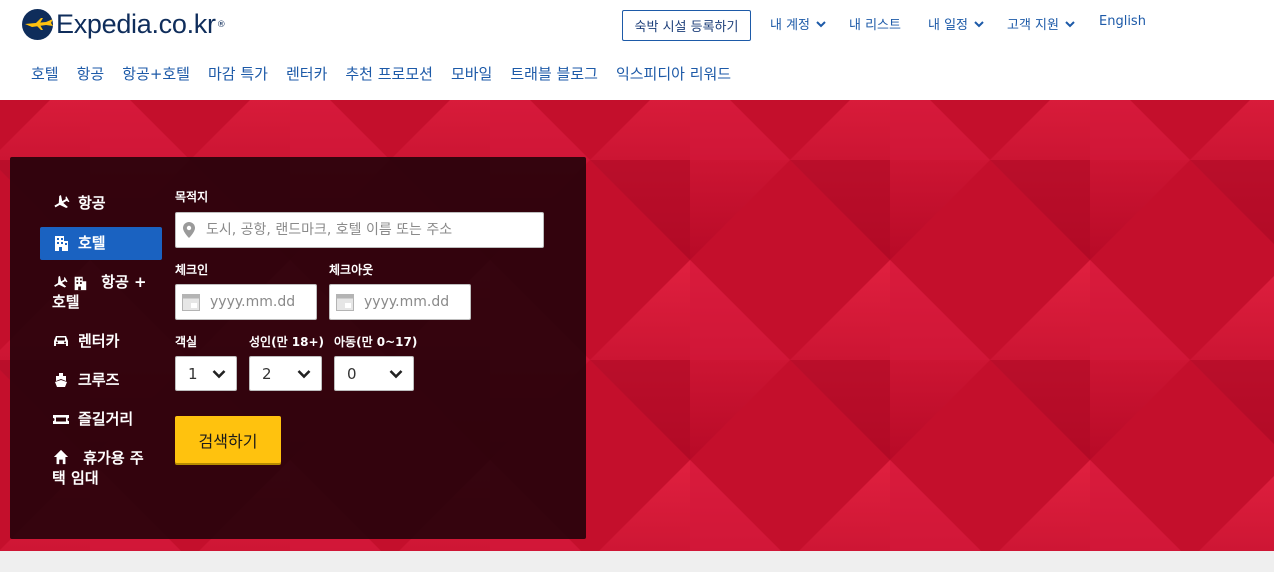 The width and height of the screenshot is (1274, 572). Describe the element at coordinates (287, 342) in the screenshot. I see `adults-label: 성인(만 18+)` at that location.